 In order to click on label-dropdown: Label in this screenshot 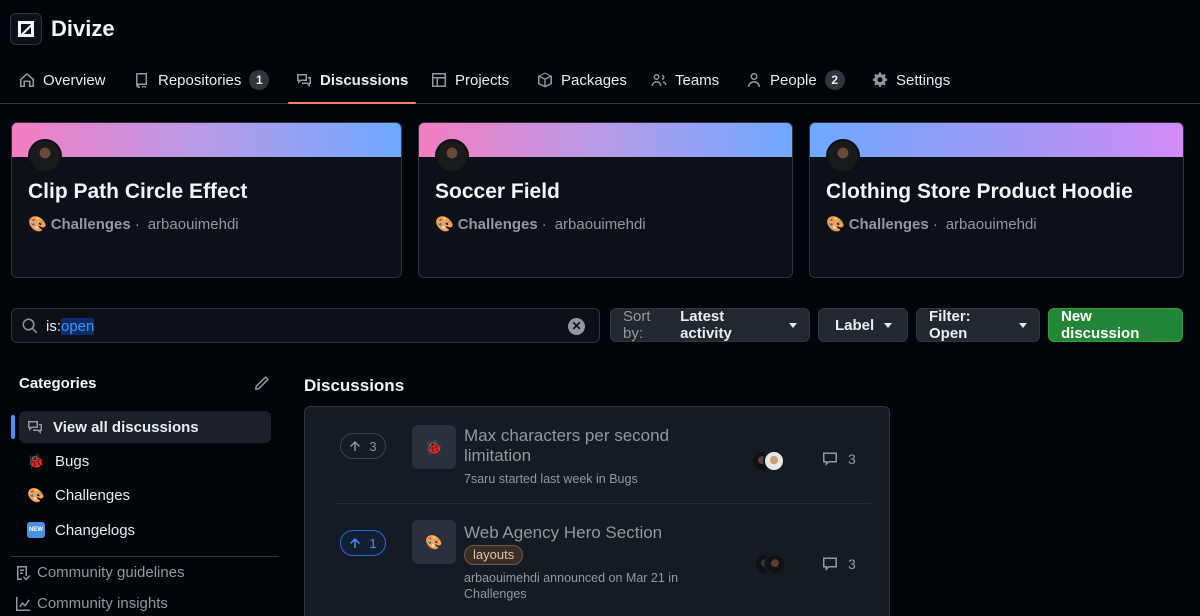, I will do `click(863, 325)`.